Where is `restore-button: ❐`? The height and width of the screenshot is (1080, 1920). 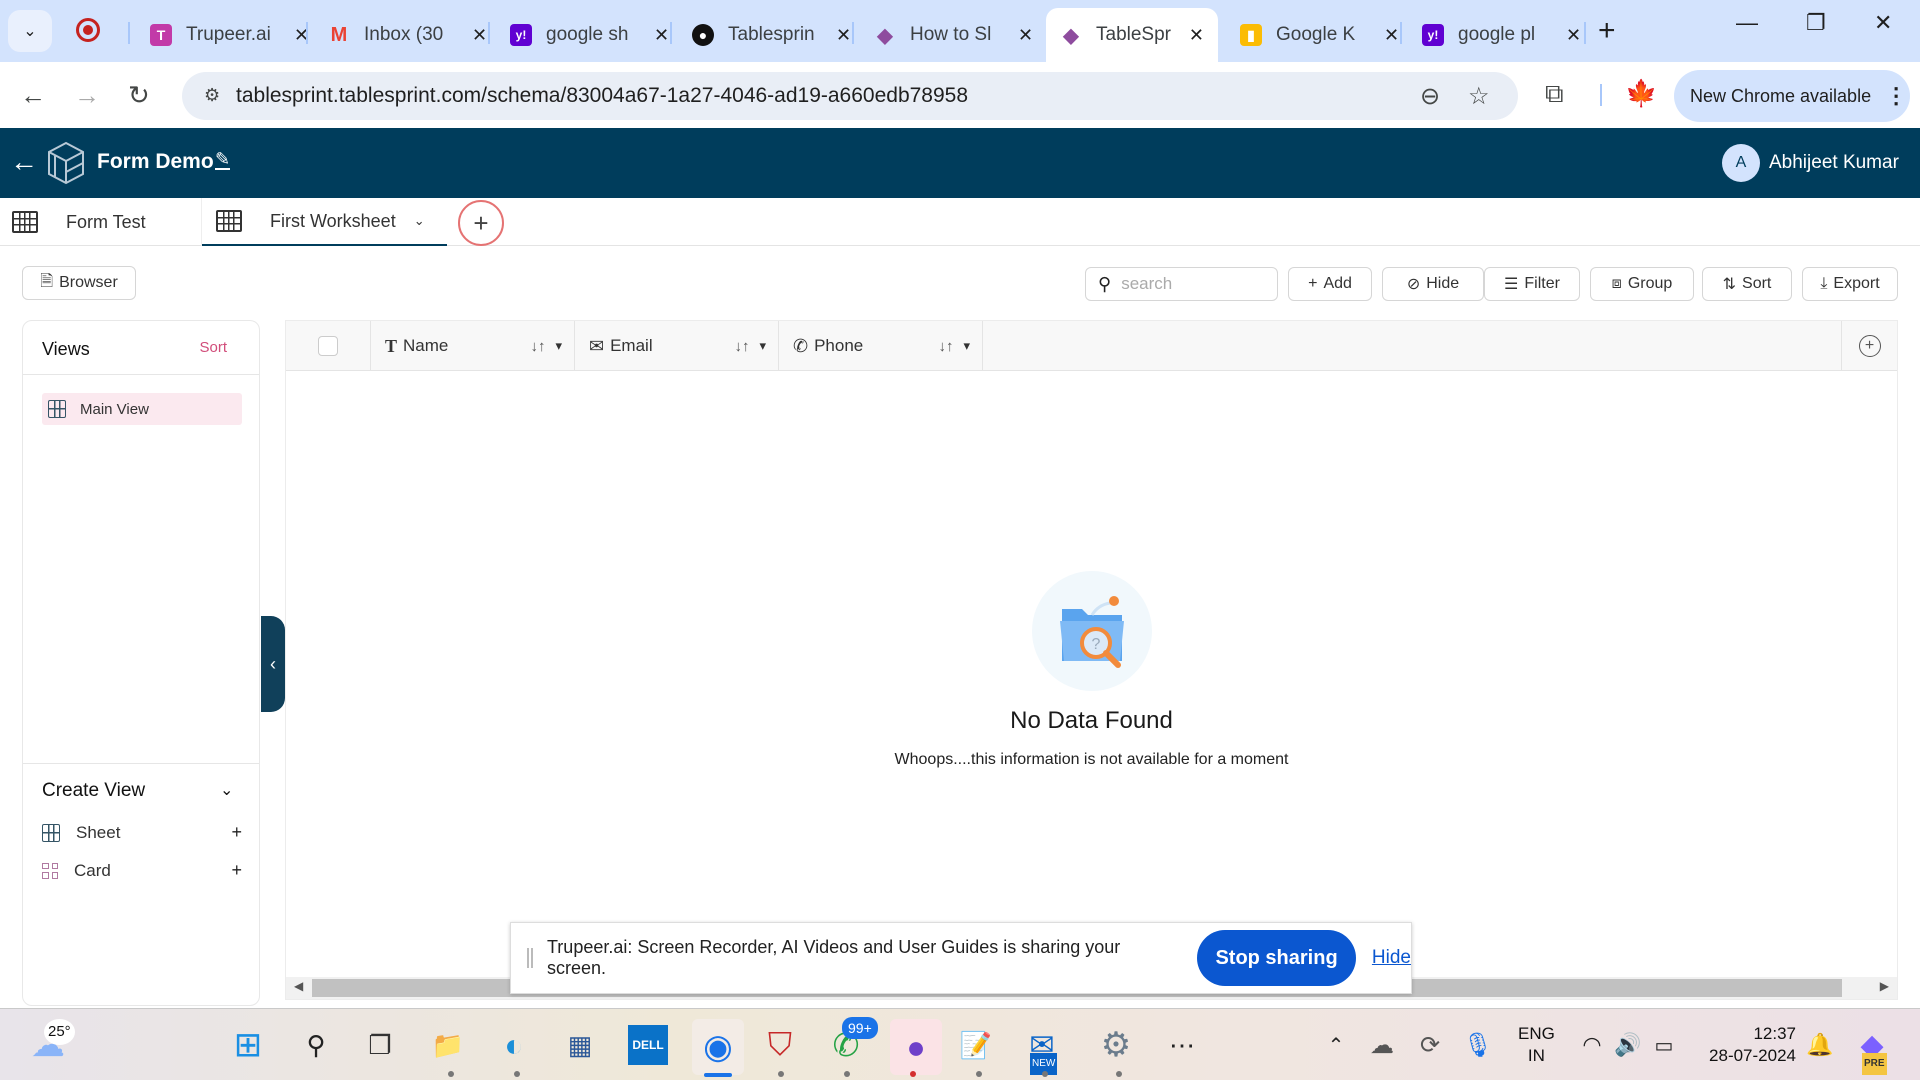 restore-button: ❐ is located at coordinates (1816, 23).